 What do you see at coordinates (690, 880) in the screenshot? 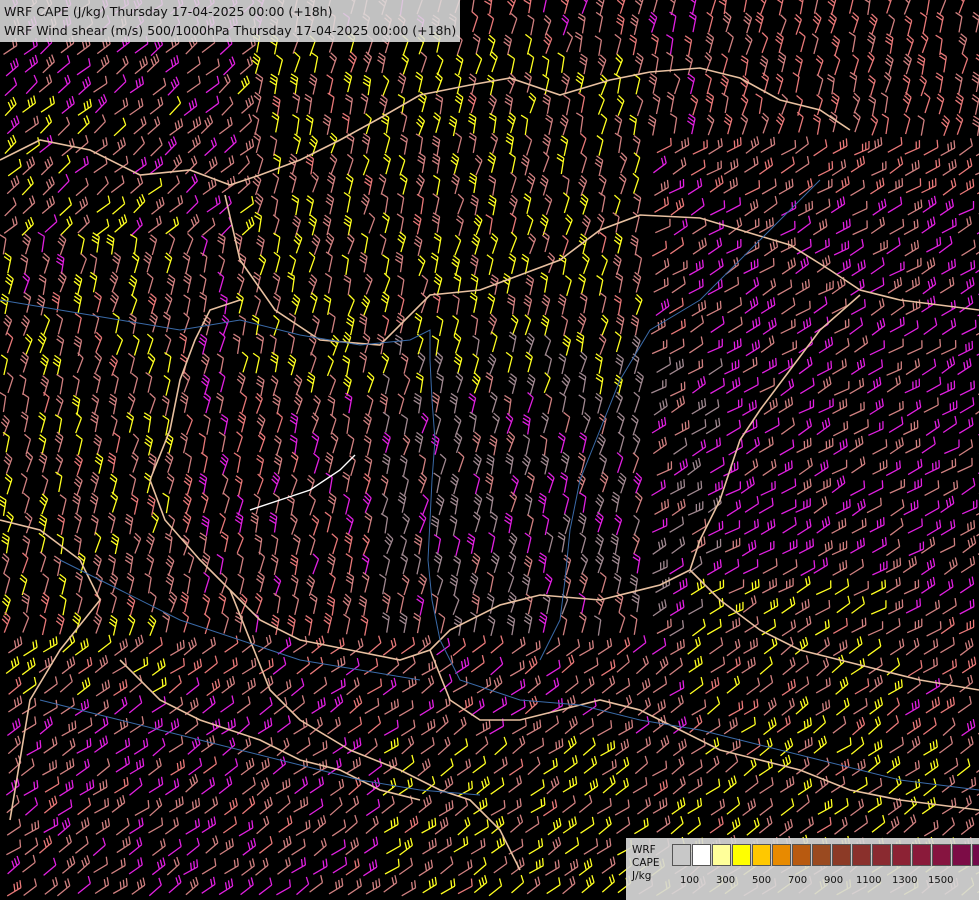
I see `legend-tick-100: 100` at bounding box center [690, 880].